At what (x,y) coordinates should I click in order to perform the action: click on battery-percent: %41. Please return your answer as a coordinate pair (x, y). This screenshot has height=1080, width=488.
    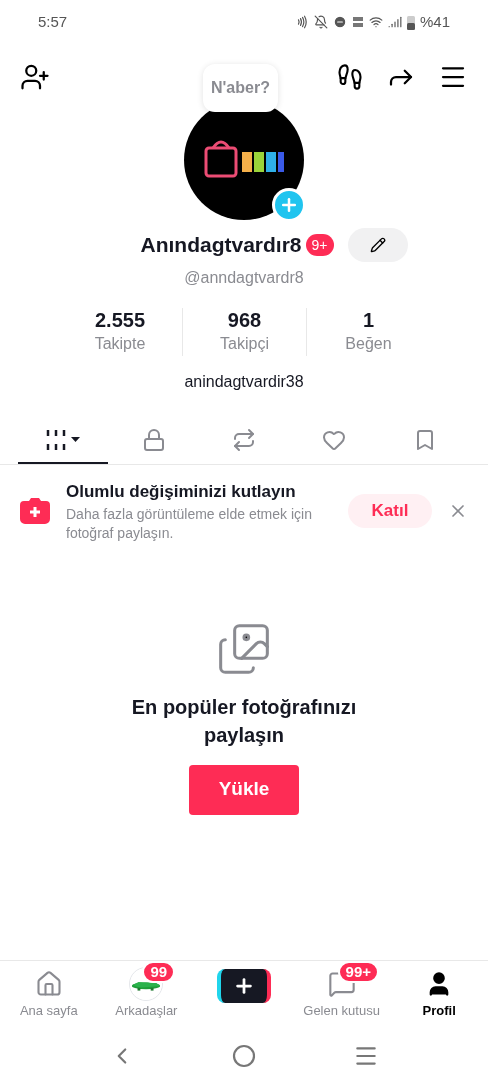
    Looking at the image, I should click on (434, 21).